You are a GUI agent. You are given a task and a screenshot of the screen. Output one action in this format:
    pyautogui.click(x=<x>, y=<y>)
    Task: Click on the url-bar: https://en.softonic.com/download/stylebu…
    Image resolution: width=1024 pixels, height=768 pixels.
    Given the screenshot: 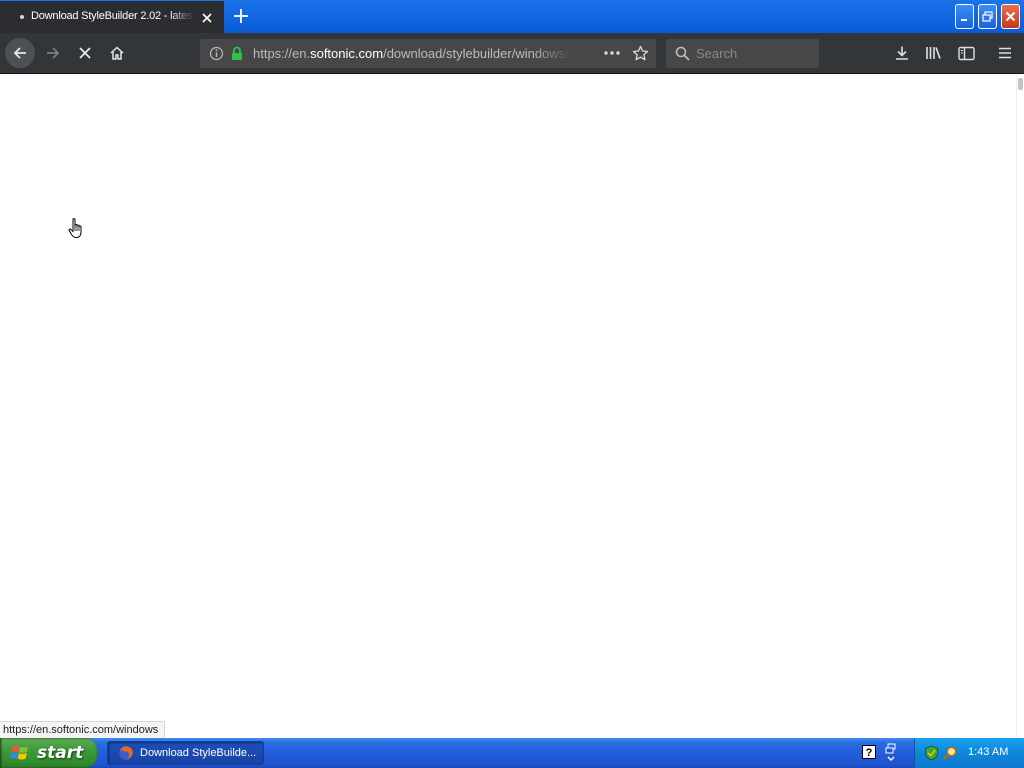 What is the action you would take?
    pyautogui.click(x=428, y=53)
    